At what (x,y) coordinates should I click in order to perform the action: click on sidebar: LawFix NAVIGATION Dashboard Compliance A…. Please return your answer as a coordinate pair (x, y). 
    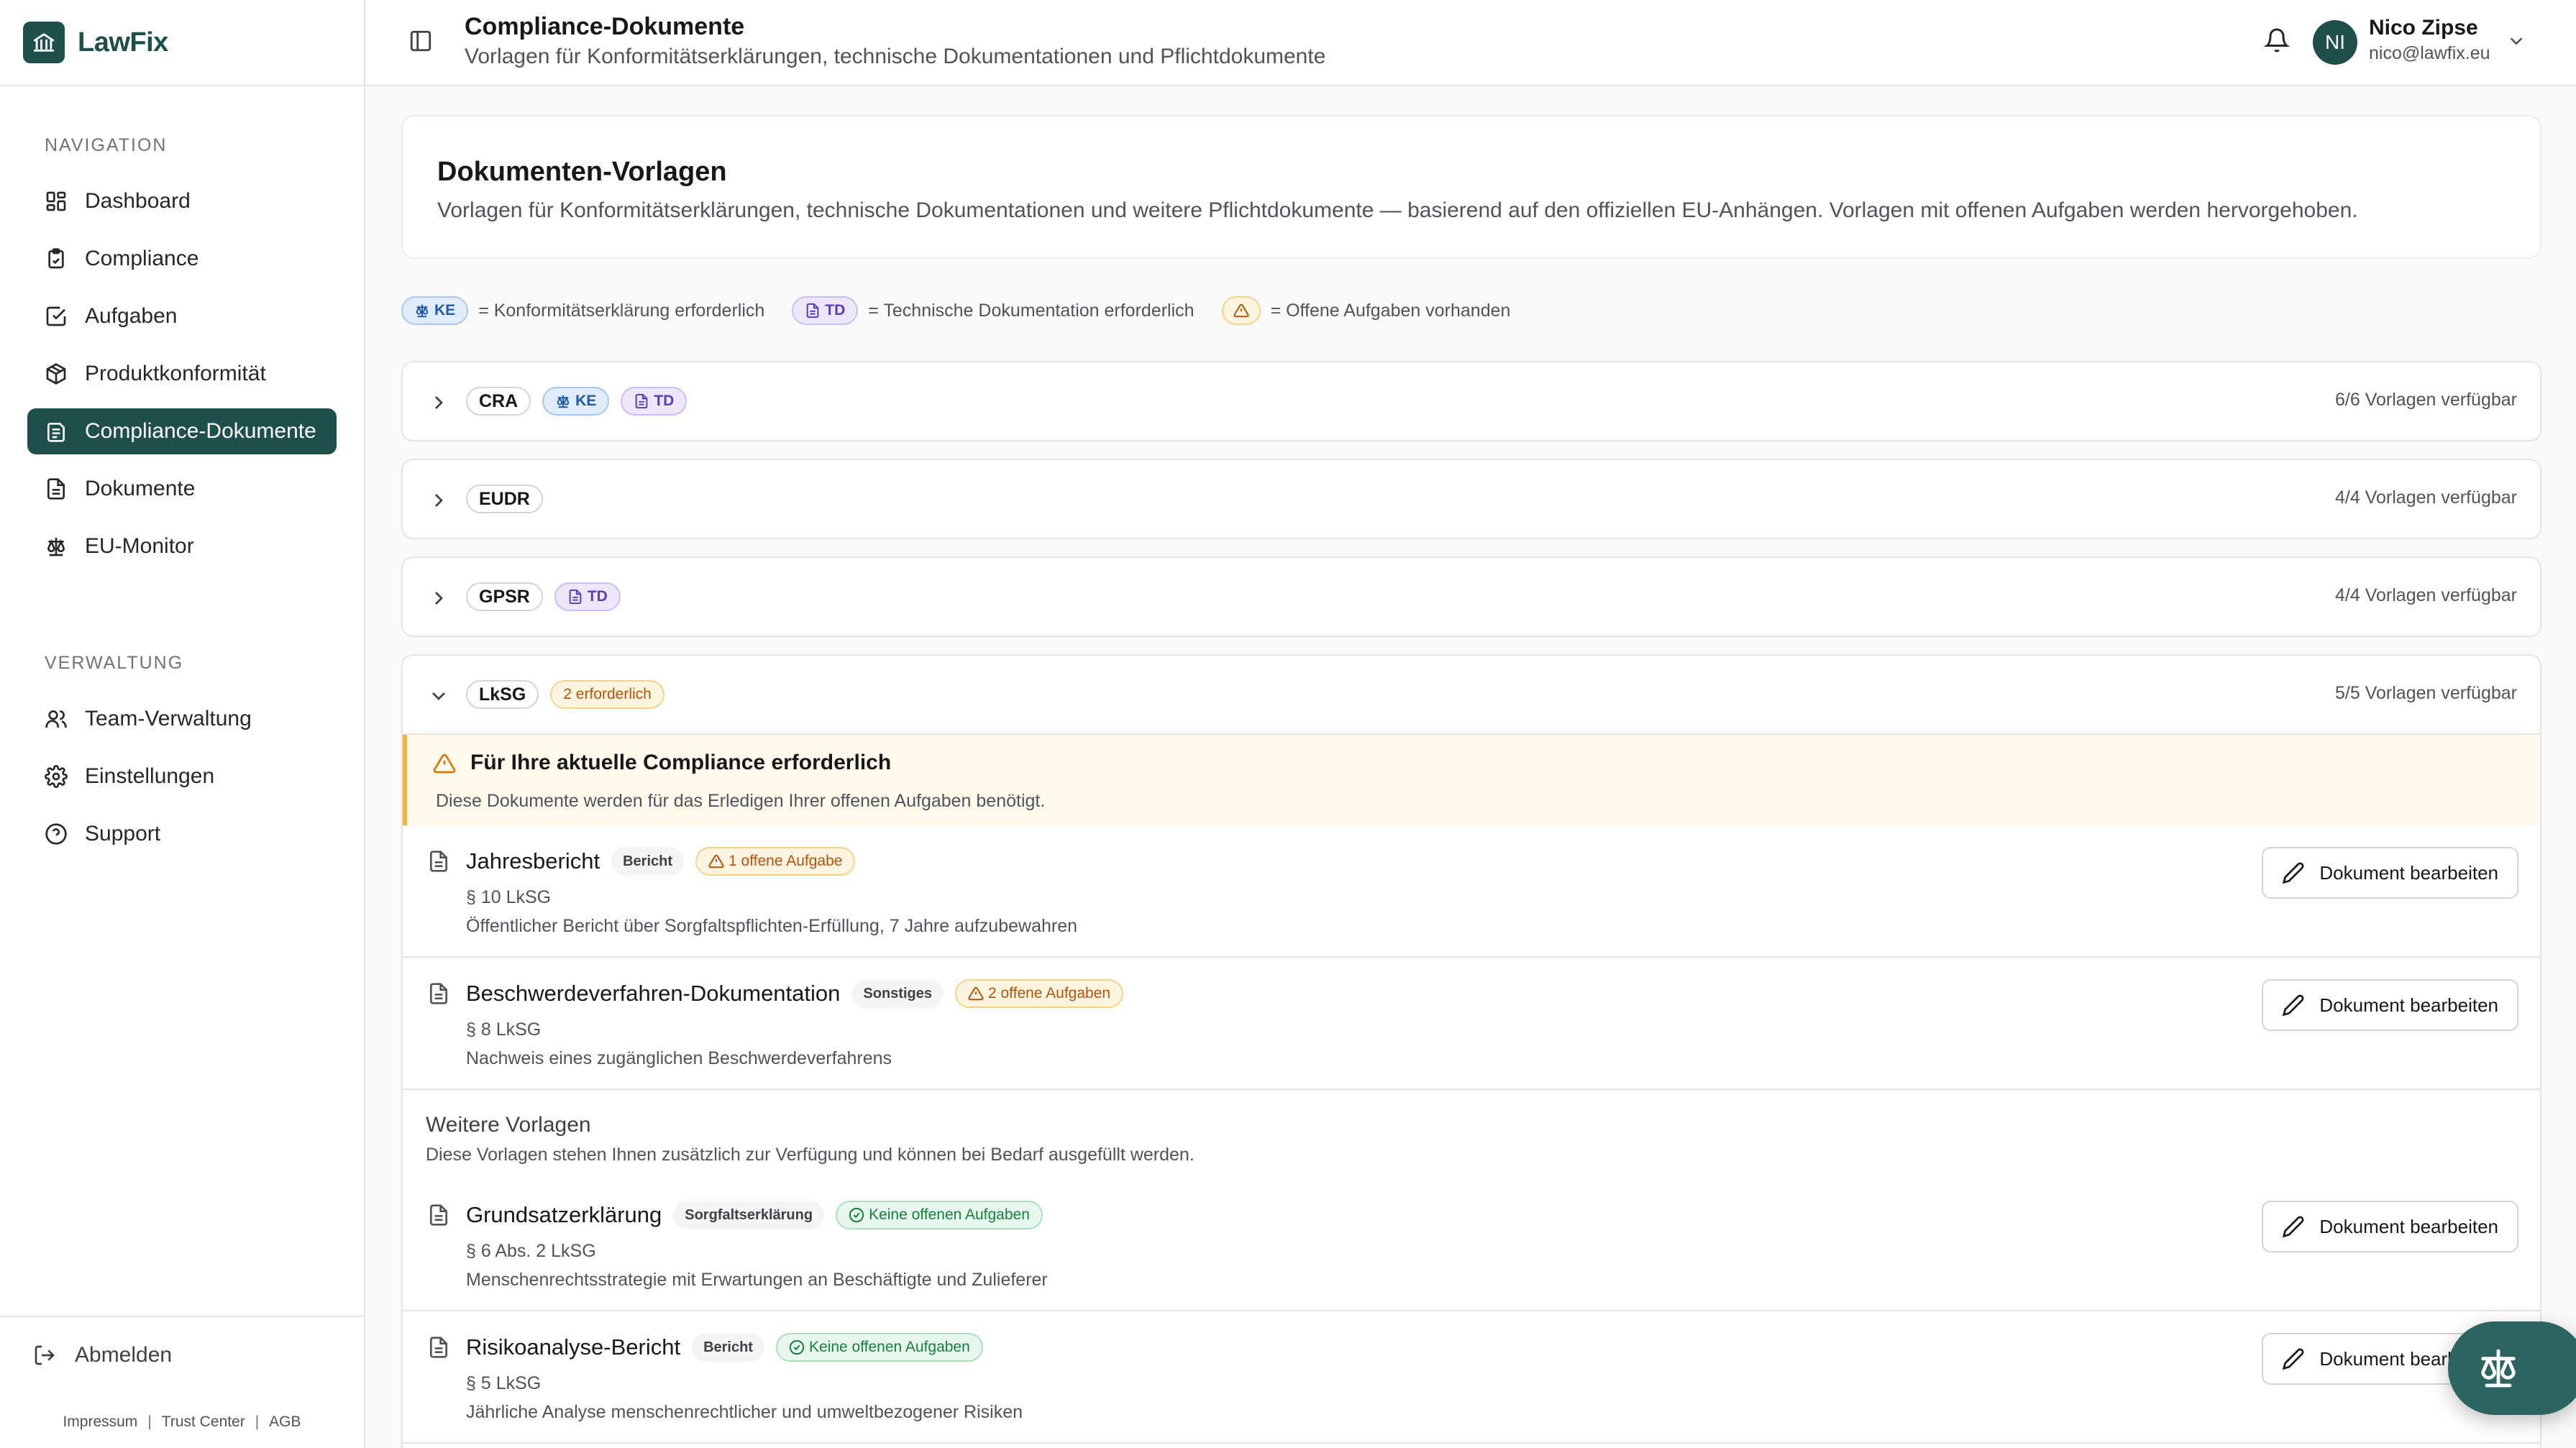
    Looking at the image, I should click on (182, 724).